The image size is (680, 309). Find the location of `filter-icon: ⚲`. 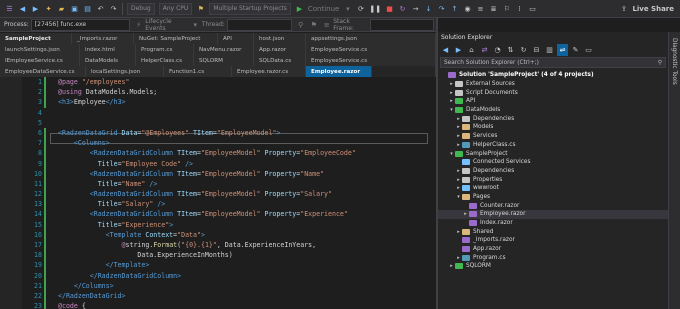

filter-icon: ⚲ is located at coordinates (300, 25).